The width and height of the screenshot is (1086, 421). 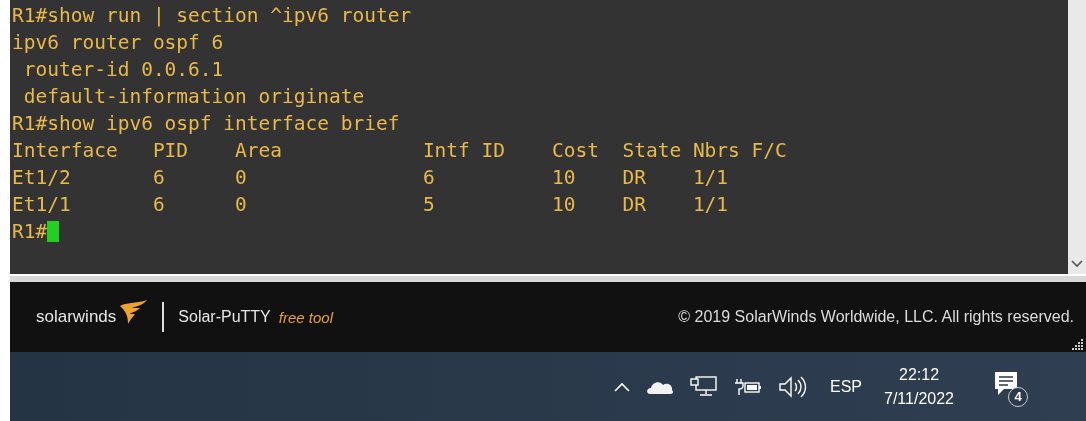 What do you see at coordinates (919, 398) in the screenshot?
I see `clock-date: 7/11/2022` at bounding box center [919, 398].